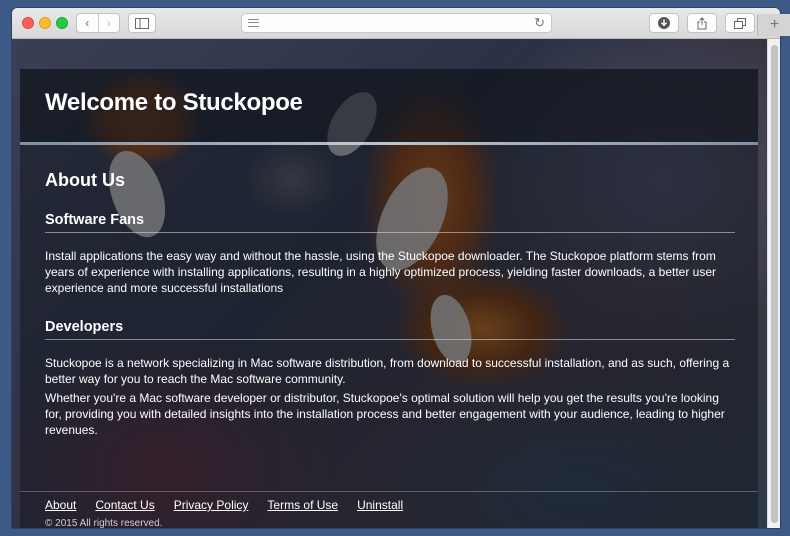 The height and width of the screenshot is (536, 790). What do you see at coordinates (380, 505) in the screenshot?
I see `footer-link-uninstall: Uninstall` at bounding box center [380, 505].